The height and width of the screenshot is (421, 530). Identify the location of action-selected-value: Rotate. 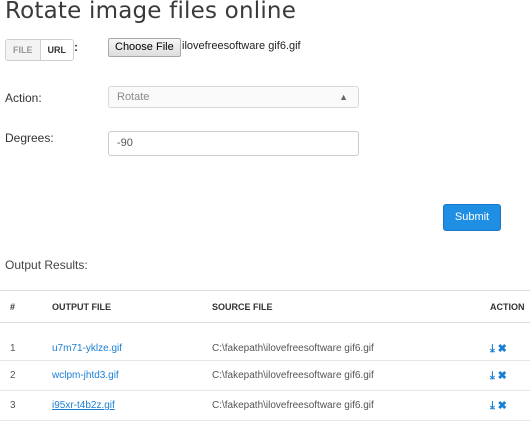
(133, 97).